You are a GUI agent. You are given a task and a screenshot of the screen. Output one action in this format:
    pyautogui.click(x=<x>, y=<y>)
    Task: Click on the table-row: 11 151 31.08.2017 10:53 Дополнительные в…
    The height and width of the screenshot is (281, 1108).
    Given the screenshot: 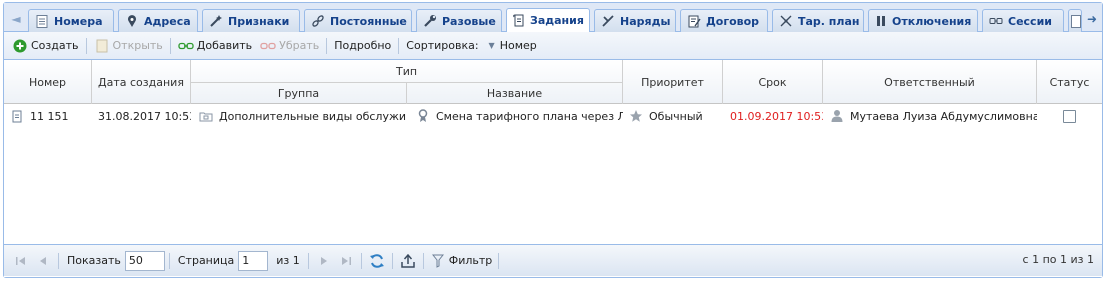 What is the action you would take?
    pyautogui.click(x=553, y=116)
    